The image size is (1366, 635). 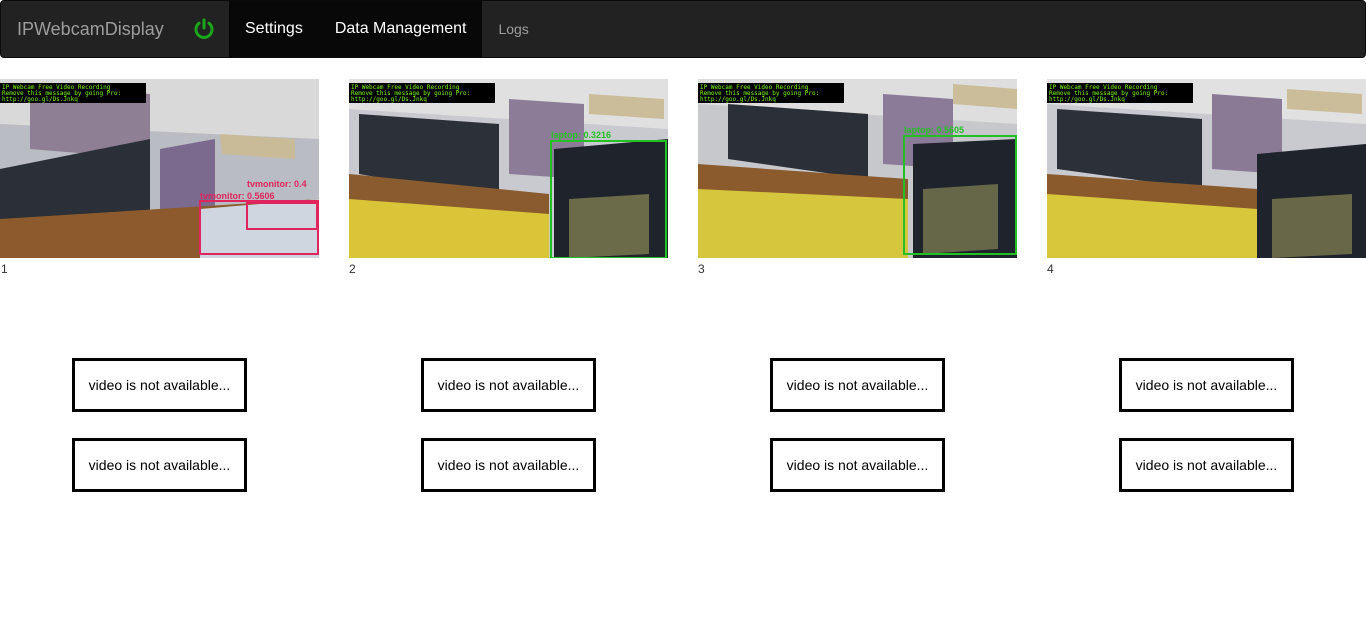 I want to click on power-icon, so click(x=204, y=28).